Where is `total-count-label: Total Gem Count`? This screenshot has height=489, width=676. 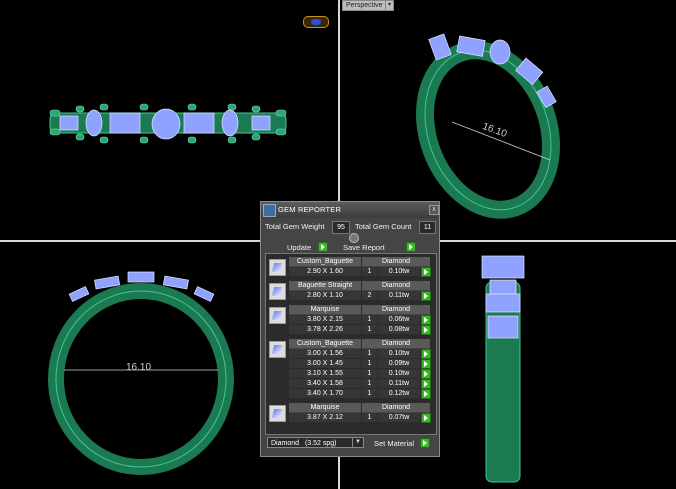
total-count-label: Total Gem Count is located at coordinates (383, 226).